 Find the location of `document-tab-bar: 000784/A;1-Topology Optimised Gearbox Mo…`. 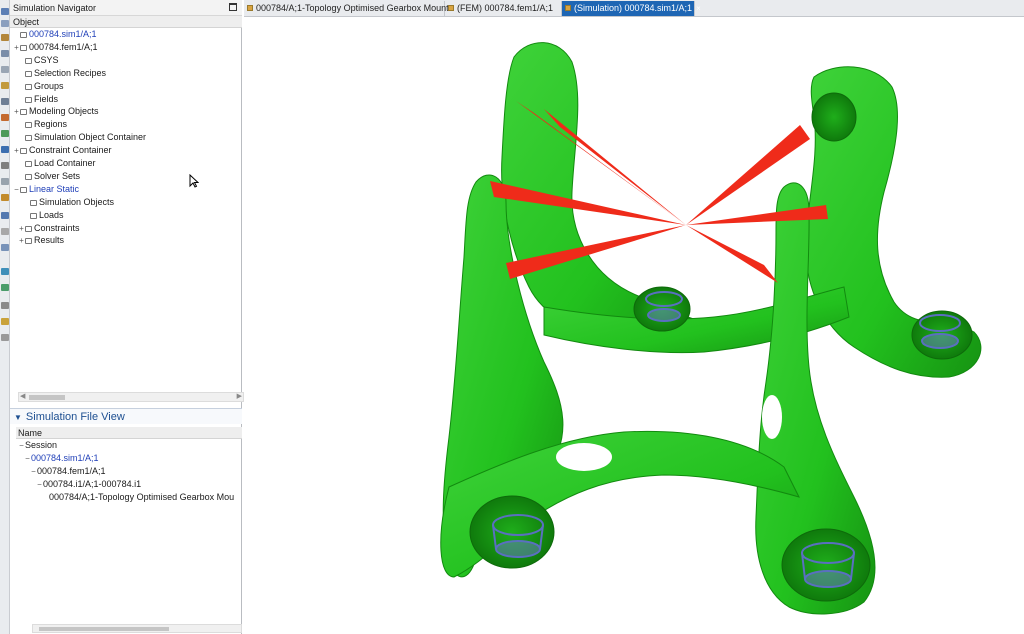

document-tab-bar: 000784/A;1-Topology Optimised Gearbox Mo… is located at coordinates (634, 8).